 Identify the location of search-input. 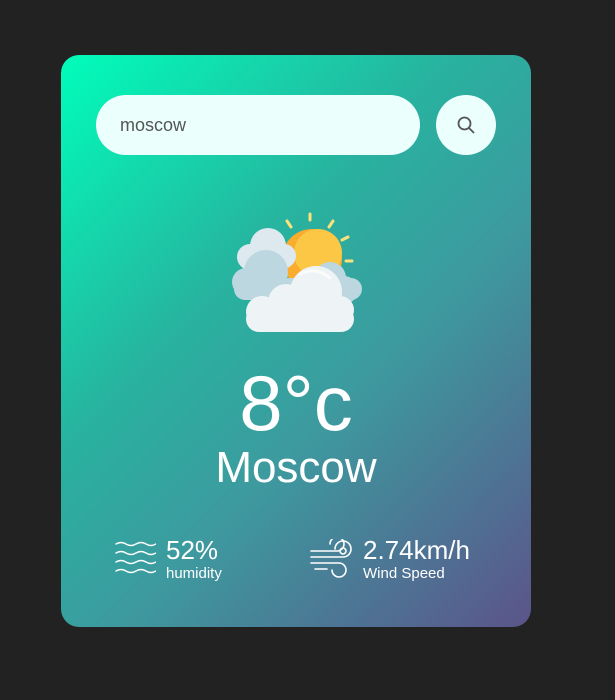
(258, 125).